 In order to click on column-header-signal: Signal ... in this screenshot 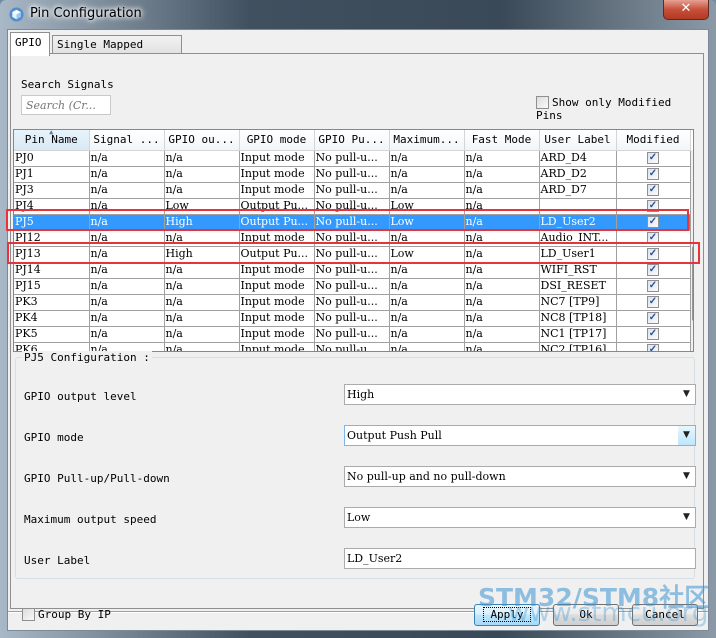, I will do `click(127, 140)`.